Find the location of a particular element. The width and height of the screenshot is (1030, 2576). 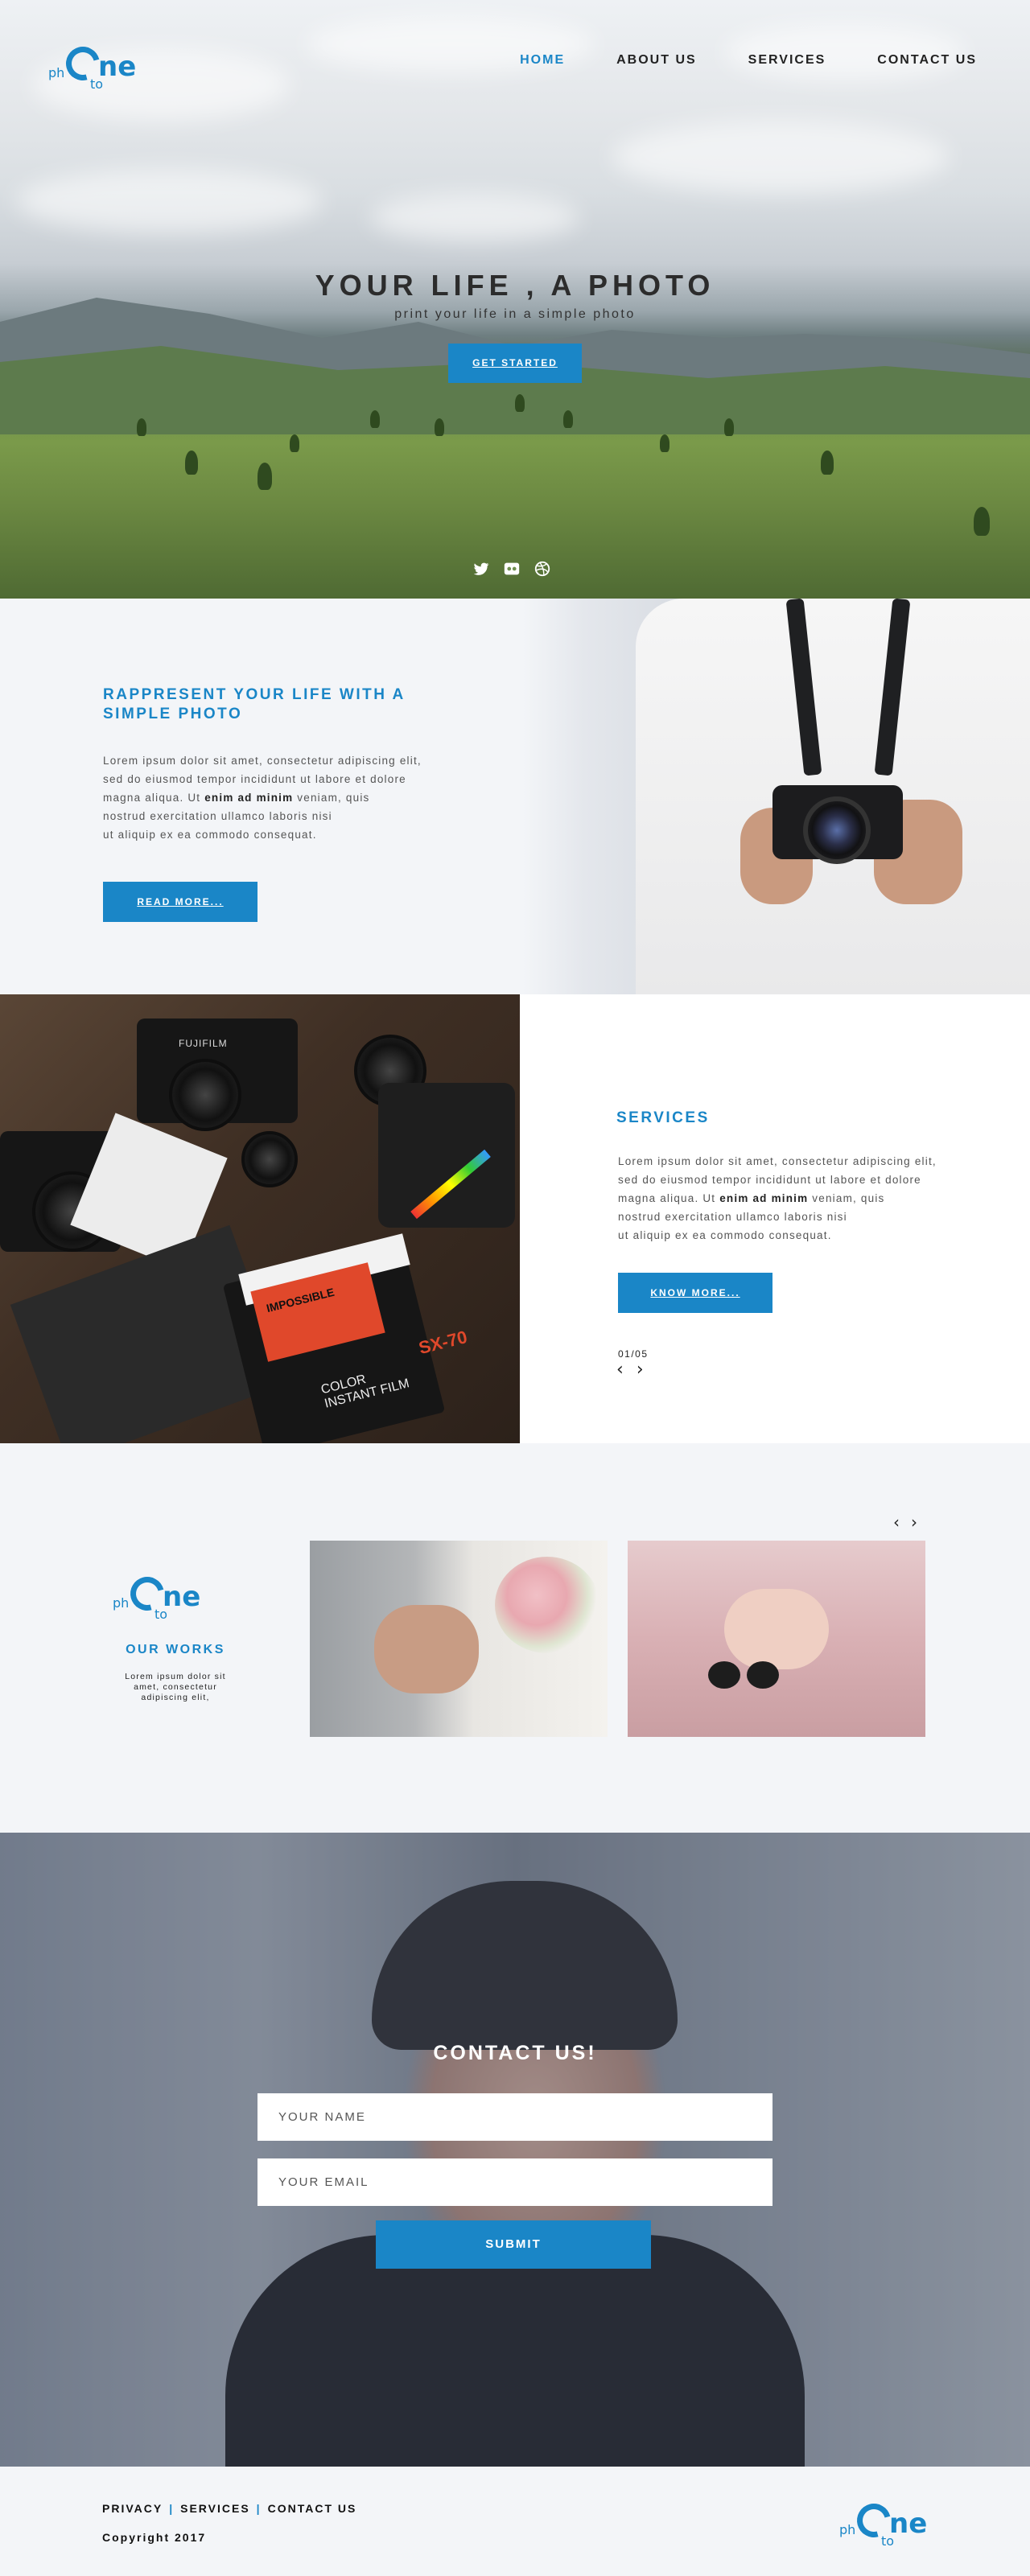

fujifilm-label: FUJIFILM is located at coordinates (203, 1043).